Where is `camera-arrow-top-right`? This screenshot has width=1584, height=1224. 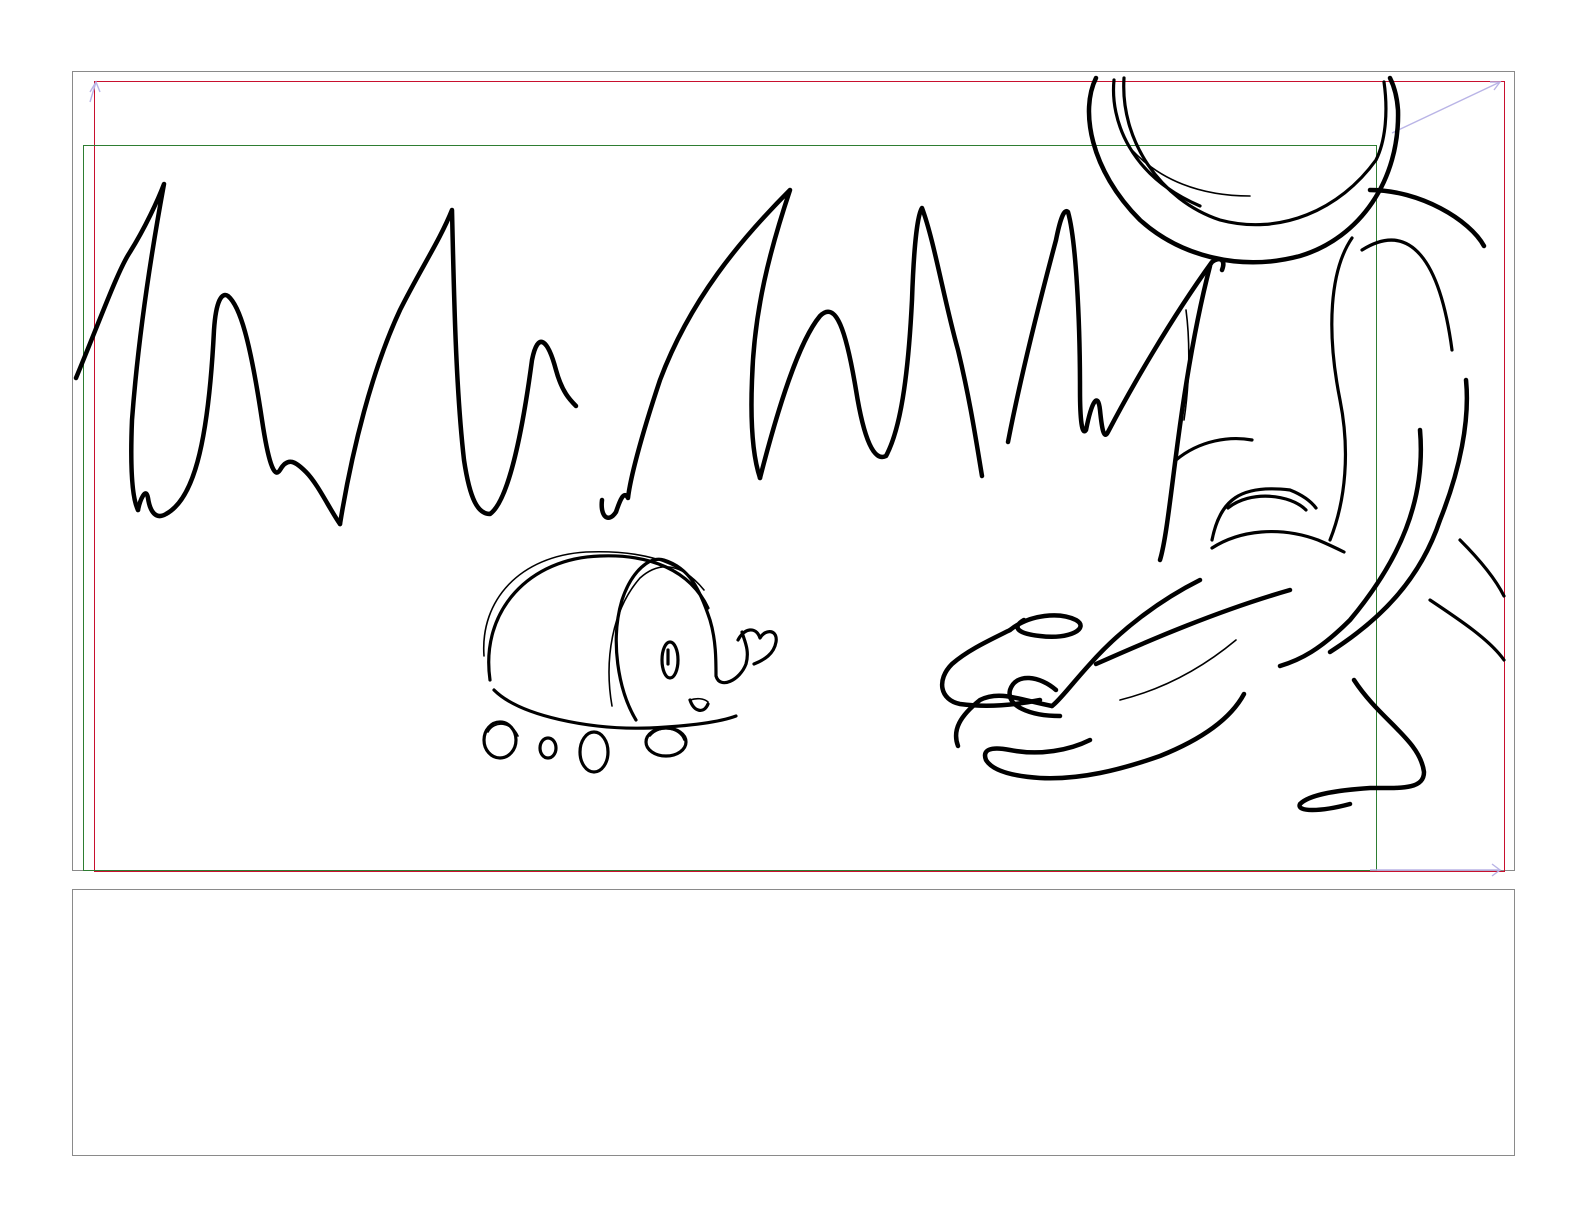 camera-arrow-top-right is located at coordinates (1446, 107).